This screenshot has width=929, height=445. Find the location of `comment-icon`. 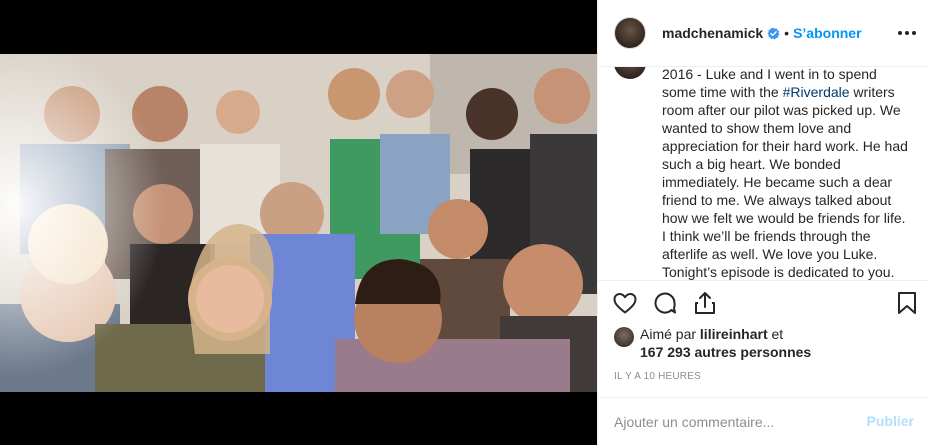

comment-icon is located at coordinates (665, 303).